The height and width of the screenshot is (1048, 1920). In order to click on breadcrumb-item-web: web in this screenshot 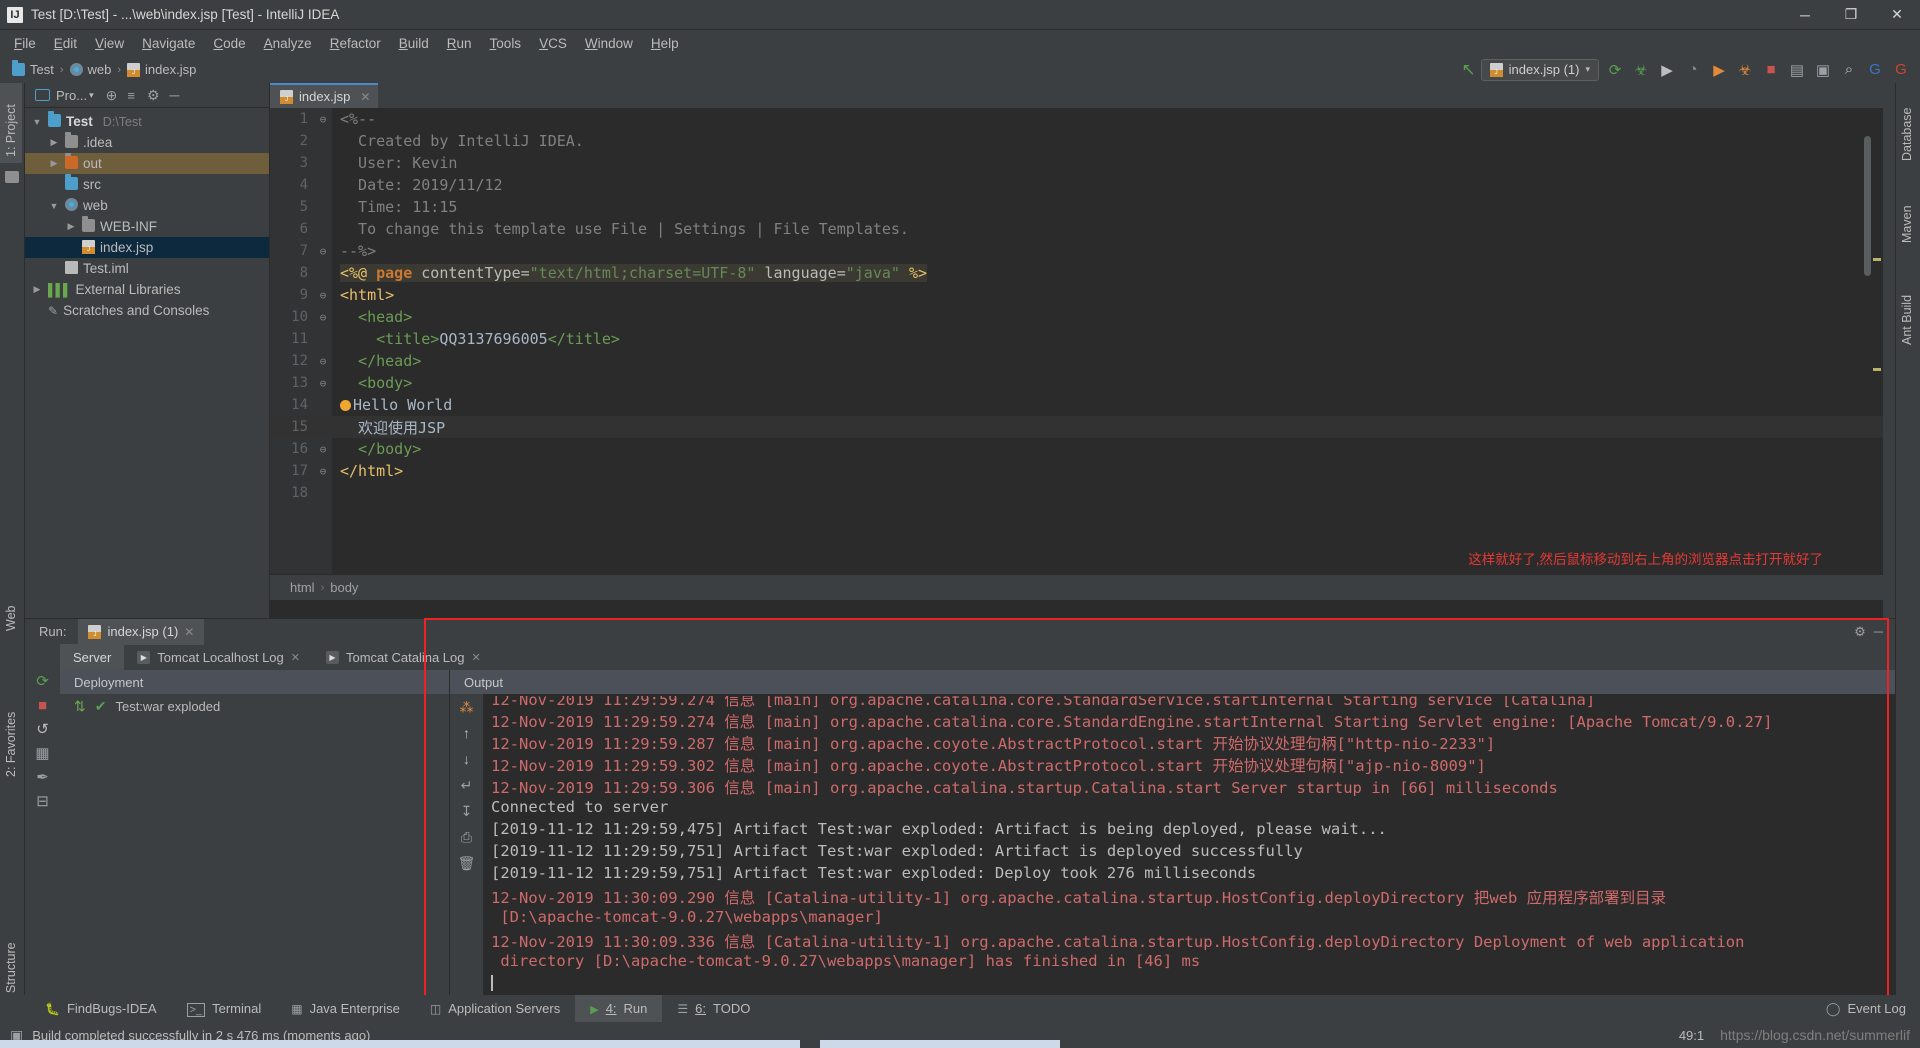, I will do `click(91, 69)`.